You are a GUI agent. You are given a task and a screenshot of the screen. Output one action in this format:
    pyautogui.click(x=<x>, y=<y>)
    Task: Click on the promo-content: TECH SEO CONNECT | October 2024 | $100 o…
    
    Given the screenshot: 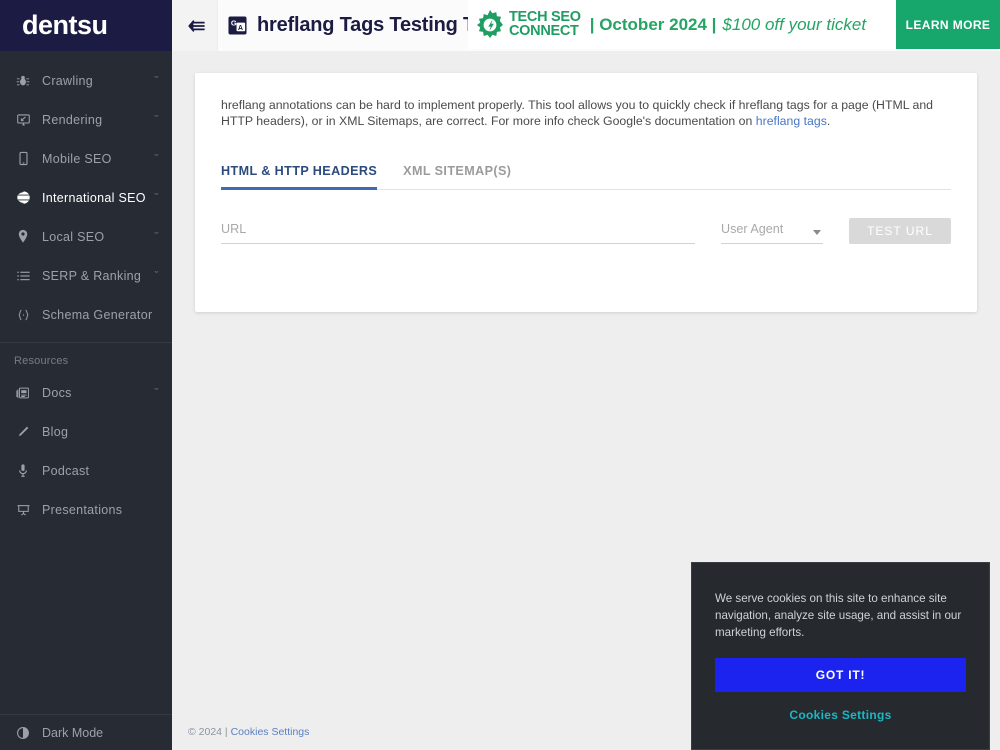 What is the action you would take?
    pyautogui.click(x=682, y=24)
    